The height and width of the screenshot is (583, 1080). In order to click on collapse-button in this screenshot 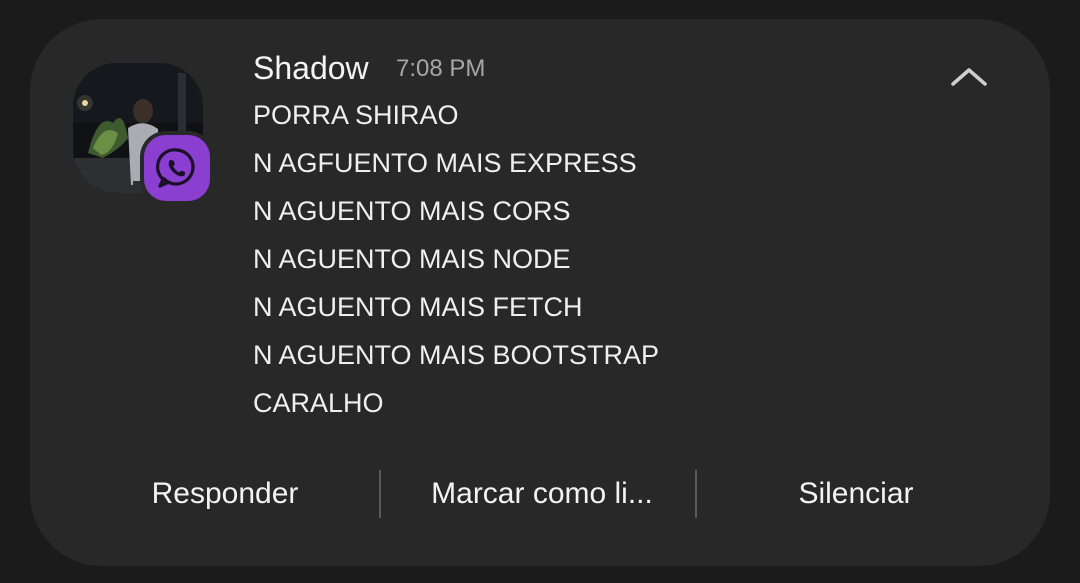, I will do `click(969, 76)`.